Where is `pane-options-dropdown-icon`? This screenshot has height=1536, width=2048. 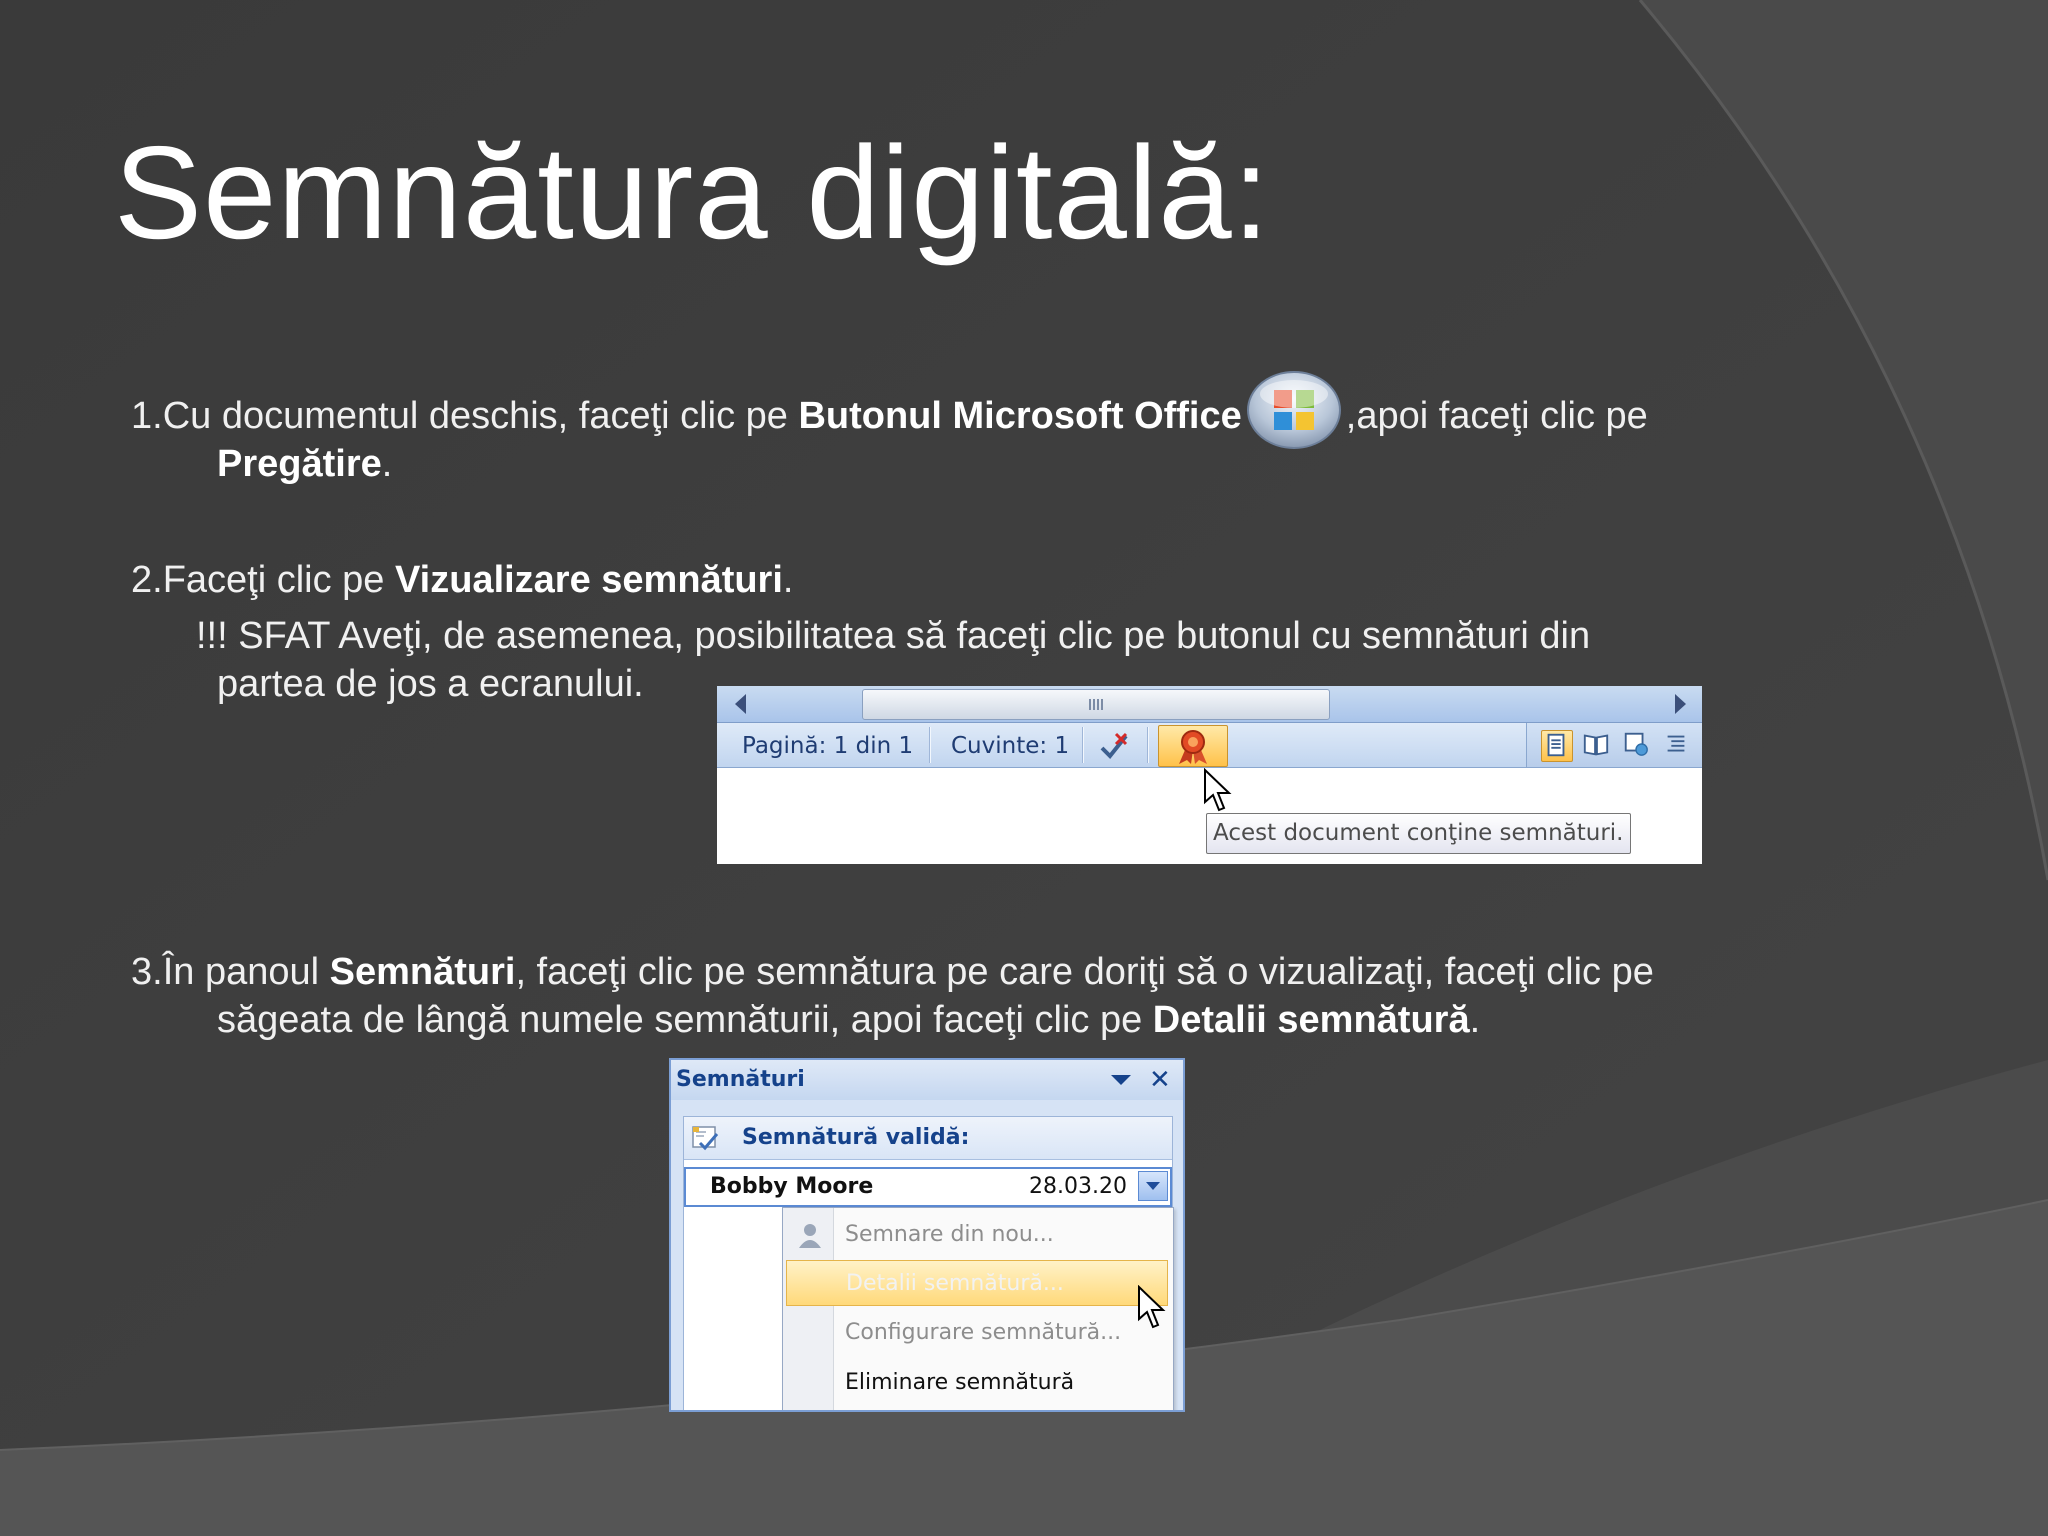 pane-options-dropdown-icon is located at coordinates (1121, 1080).